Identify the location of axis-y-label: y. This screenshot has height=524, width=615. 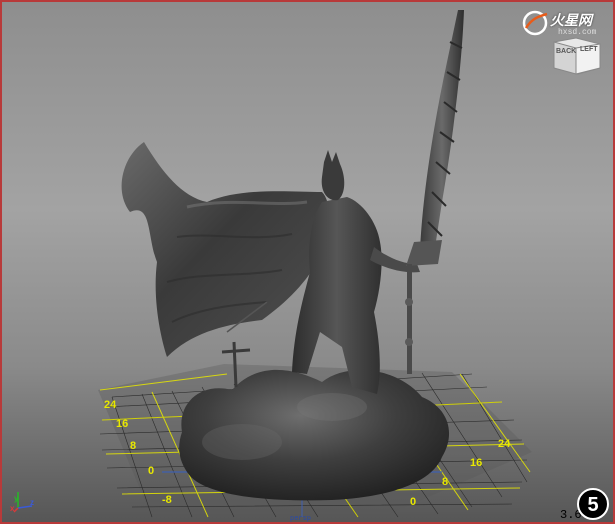
(16, 498).